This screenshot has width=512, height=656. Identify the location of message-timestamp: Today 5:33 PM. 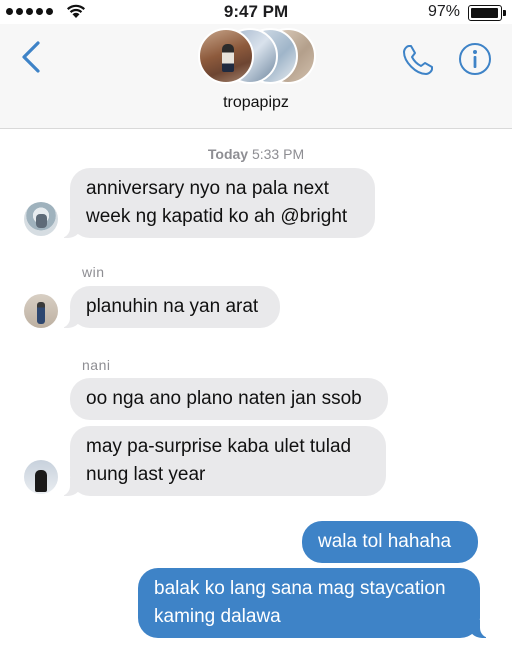
(256, 154).